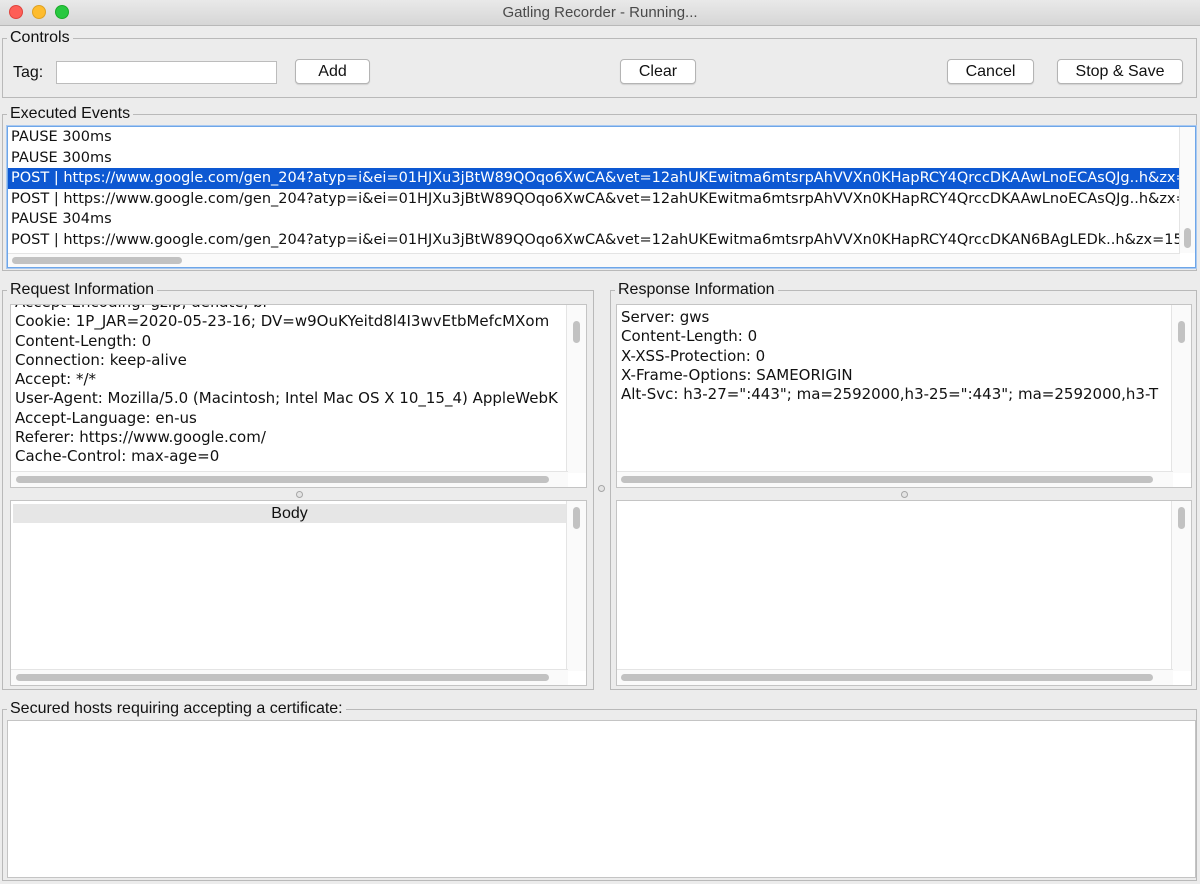 This screenshot has height=884, width=1200. I want to click on response-body-horizontal-scrollbar, so click(895, 677).